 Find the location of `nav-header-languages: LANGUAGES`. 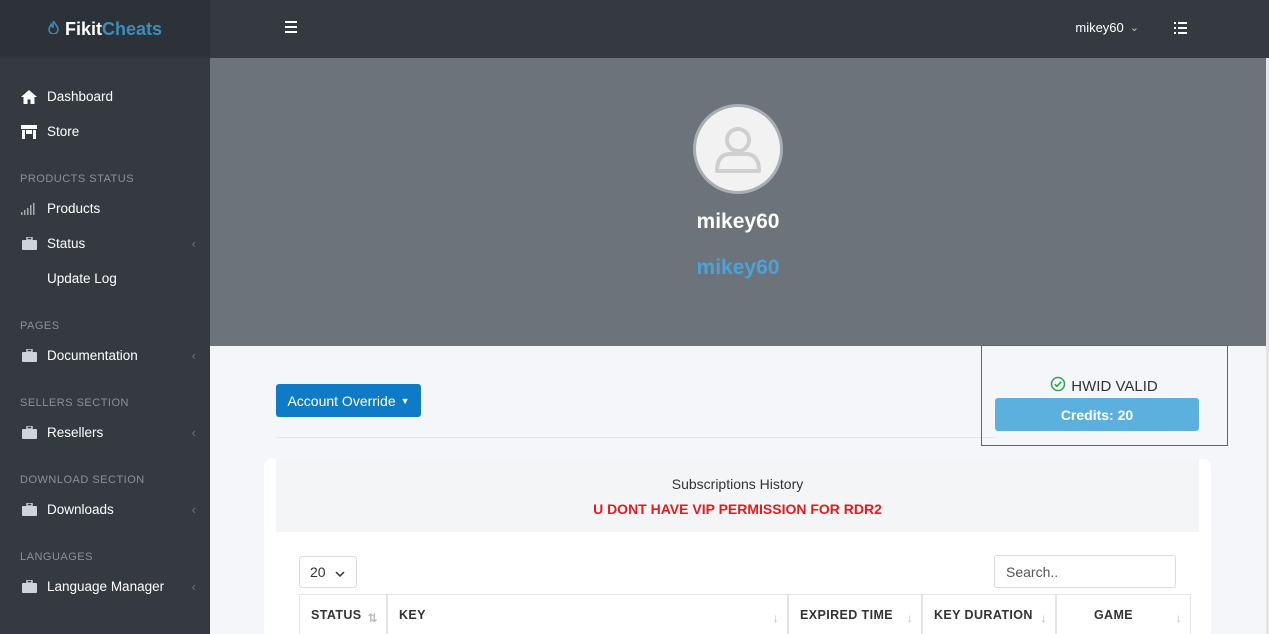

nav-header-languages: LANGUAGES is located at coordinates (56, 557).